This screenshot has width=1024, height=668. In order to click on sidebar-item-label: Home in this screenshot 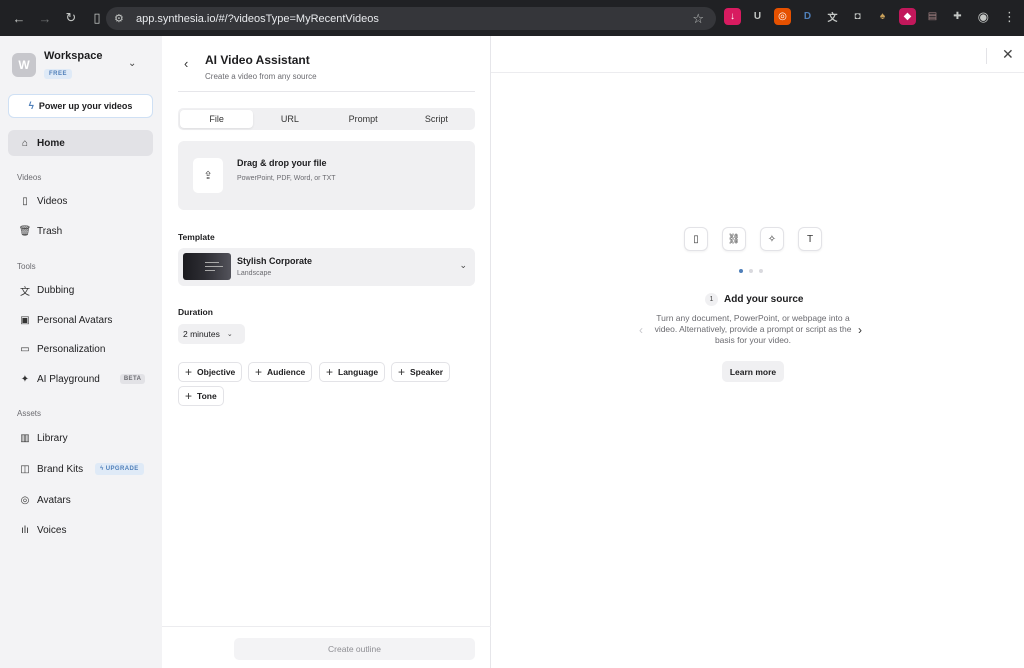, I will do `click(51, 143)`.